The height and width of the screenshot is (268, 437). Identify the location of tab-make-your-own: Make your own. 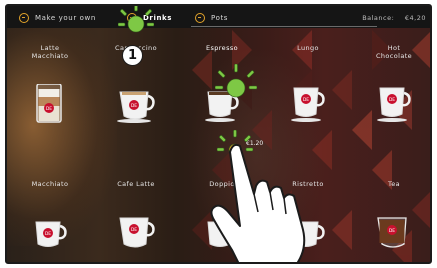
(57, 17).